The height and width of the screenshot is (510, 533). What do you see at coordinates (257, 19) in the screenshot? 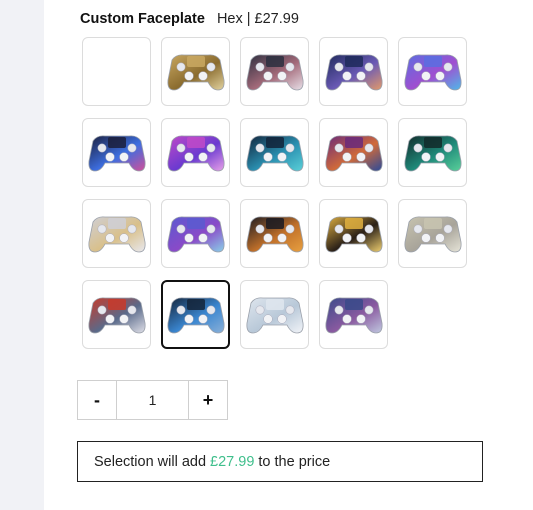
I see `option-selected-value: Hex | £27.99` at bounding box center [257, 19].